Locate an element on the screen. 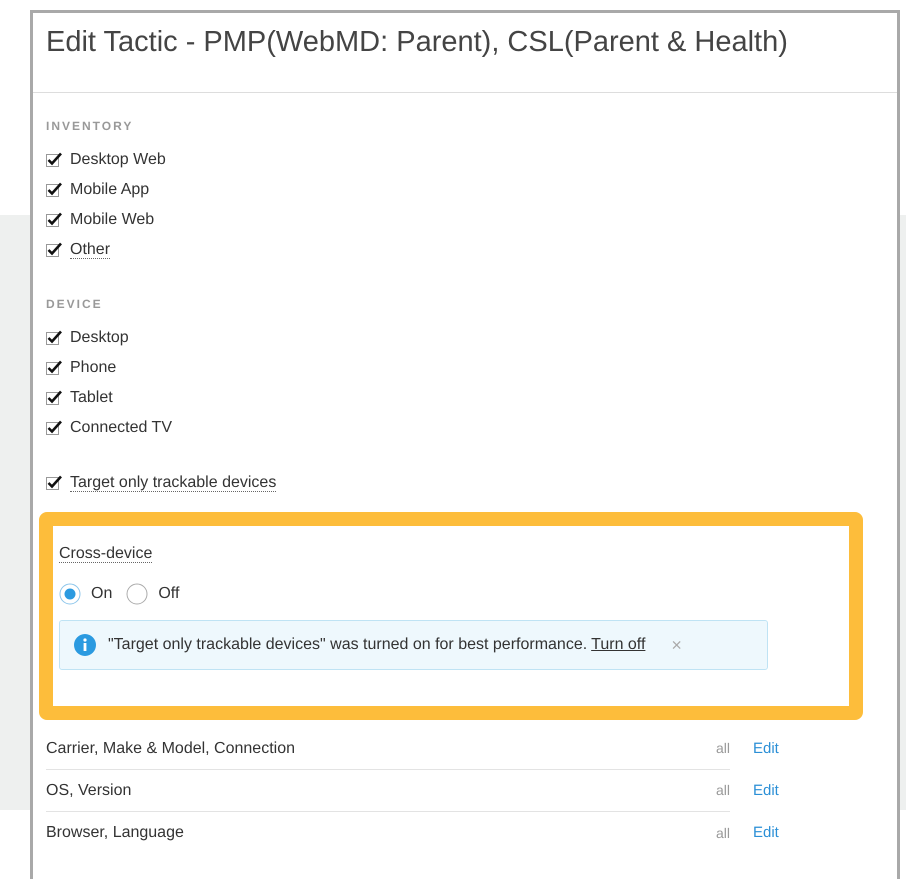 This screenshot has height=879, width=906. option-label: Target only trackable devices is located at coordinates (173, 483).